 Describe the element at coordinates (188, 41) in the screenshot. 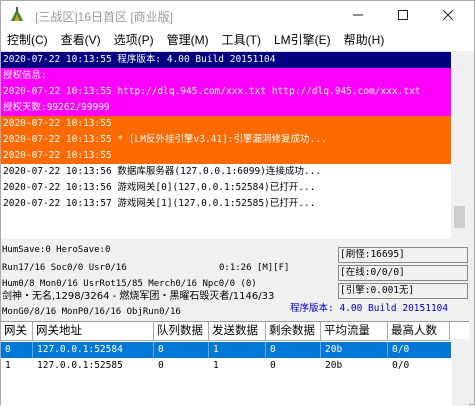

I see `menu-manage: 管理(M)` at that location.